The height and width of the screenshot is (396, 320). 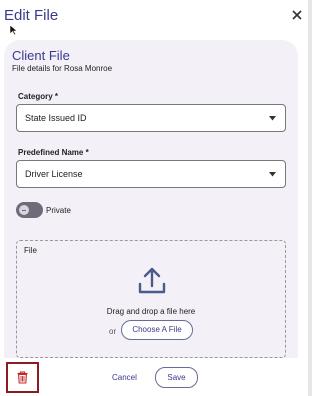 I want to click on mouse-cursor-icon, so click(x=13, y=30).